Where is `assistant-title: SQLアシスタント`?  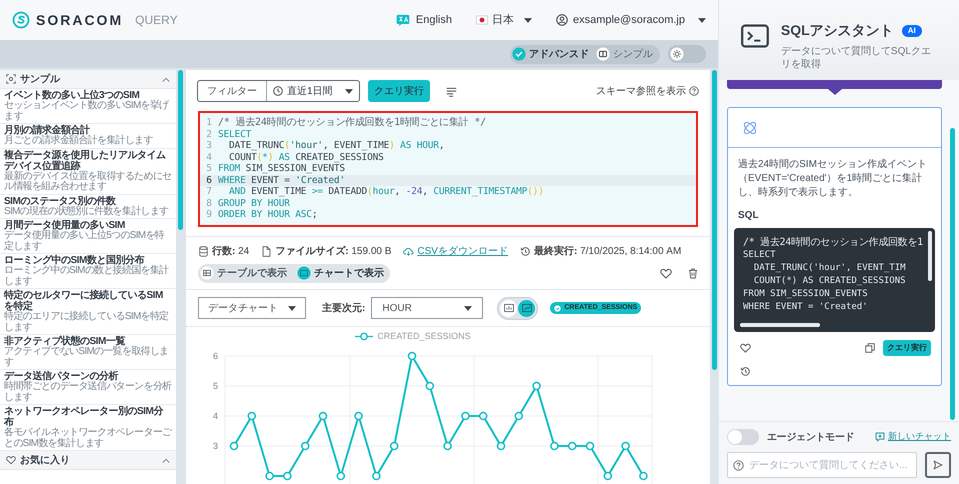 assistant-title: SQLアシスタント is located at coordinates (837, 30).